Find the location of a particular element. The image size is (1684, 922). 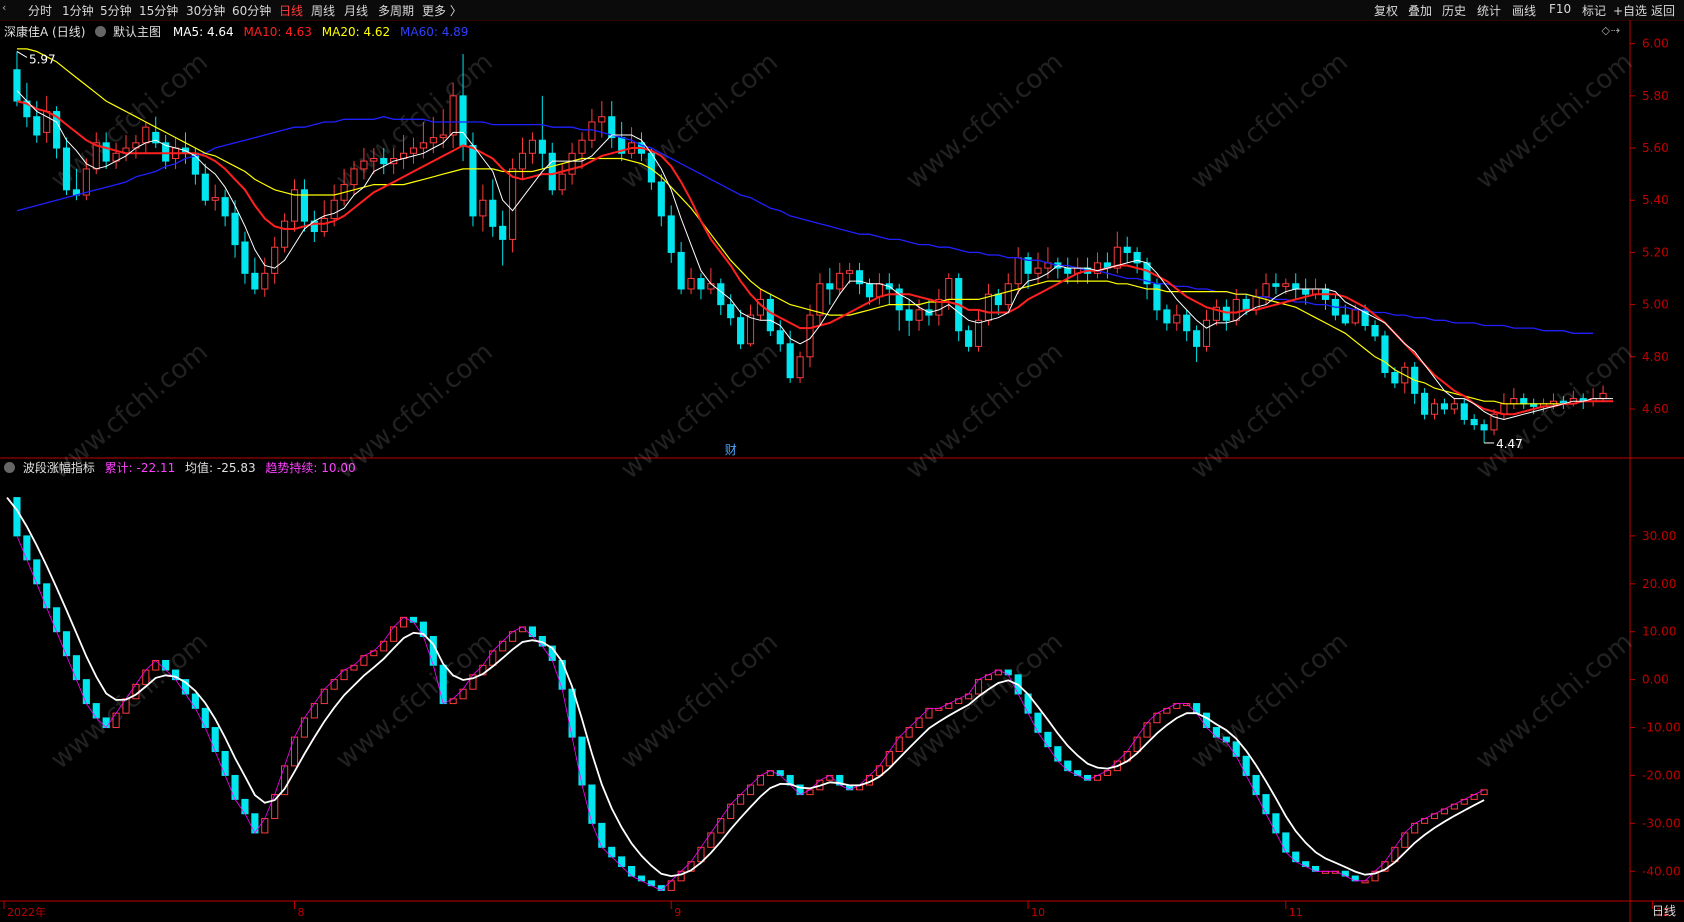

fuquan-button: 复权 is located at coordinates (1386, 10).